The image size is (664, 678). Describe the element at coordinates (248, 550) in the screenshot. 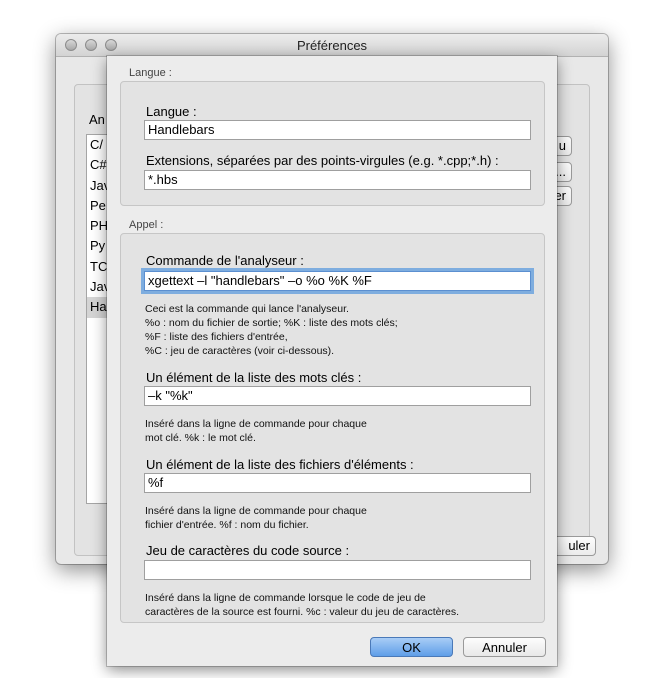

I see `charset-label: Jeu de caractères du code source :` at that location.